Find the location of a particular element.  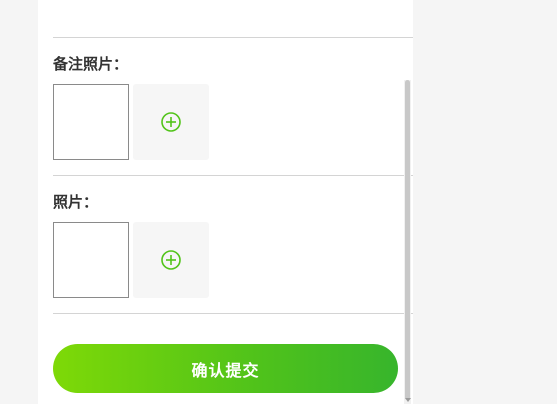

top-divider is located at coordinates (233, 37).